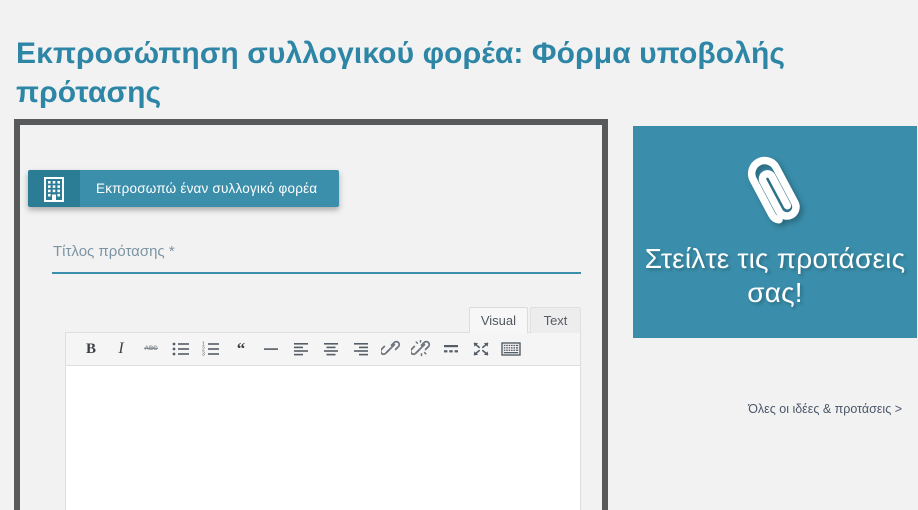 Image resolution: width=918 pixels, height=510 pixels. I want to click on editor-toolbar: B I ABC 1 2 3 “, so click(323, 349).